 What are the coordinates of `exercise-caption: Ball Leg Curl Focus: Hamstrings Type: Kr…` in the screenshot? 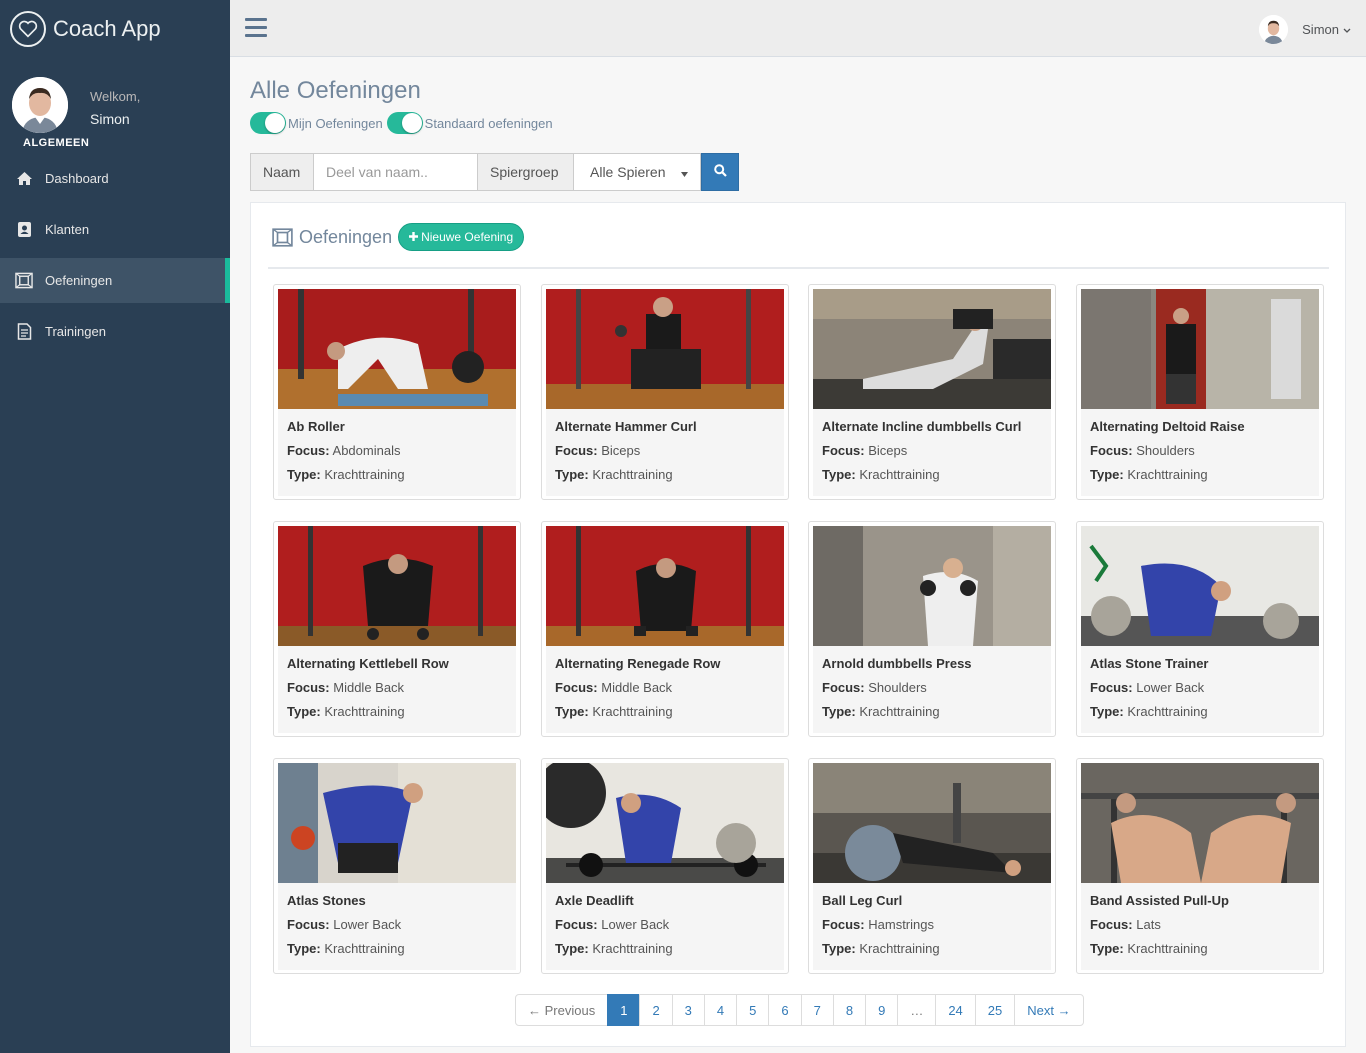 It's located at (932, 926).